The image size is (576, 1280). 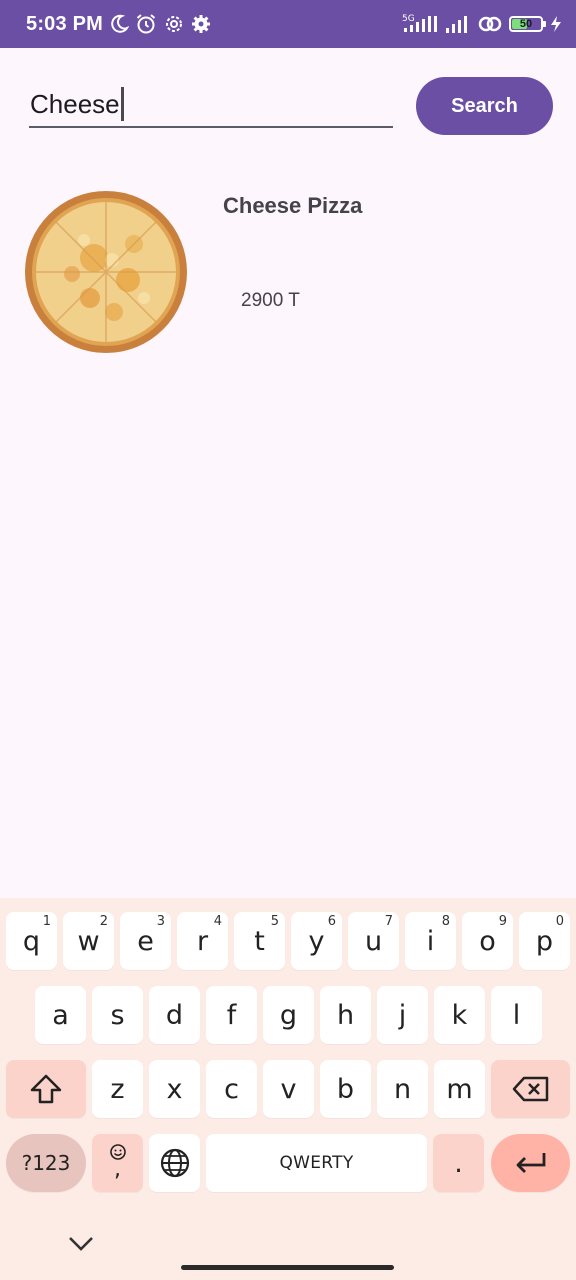 What do you see at coordinates (60, 1015) in the screenshot?
I see `key-a: a` at bounding box center [60, 1015].